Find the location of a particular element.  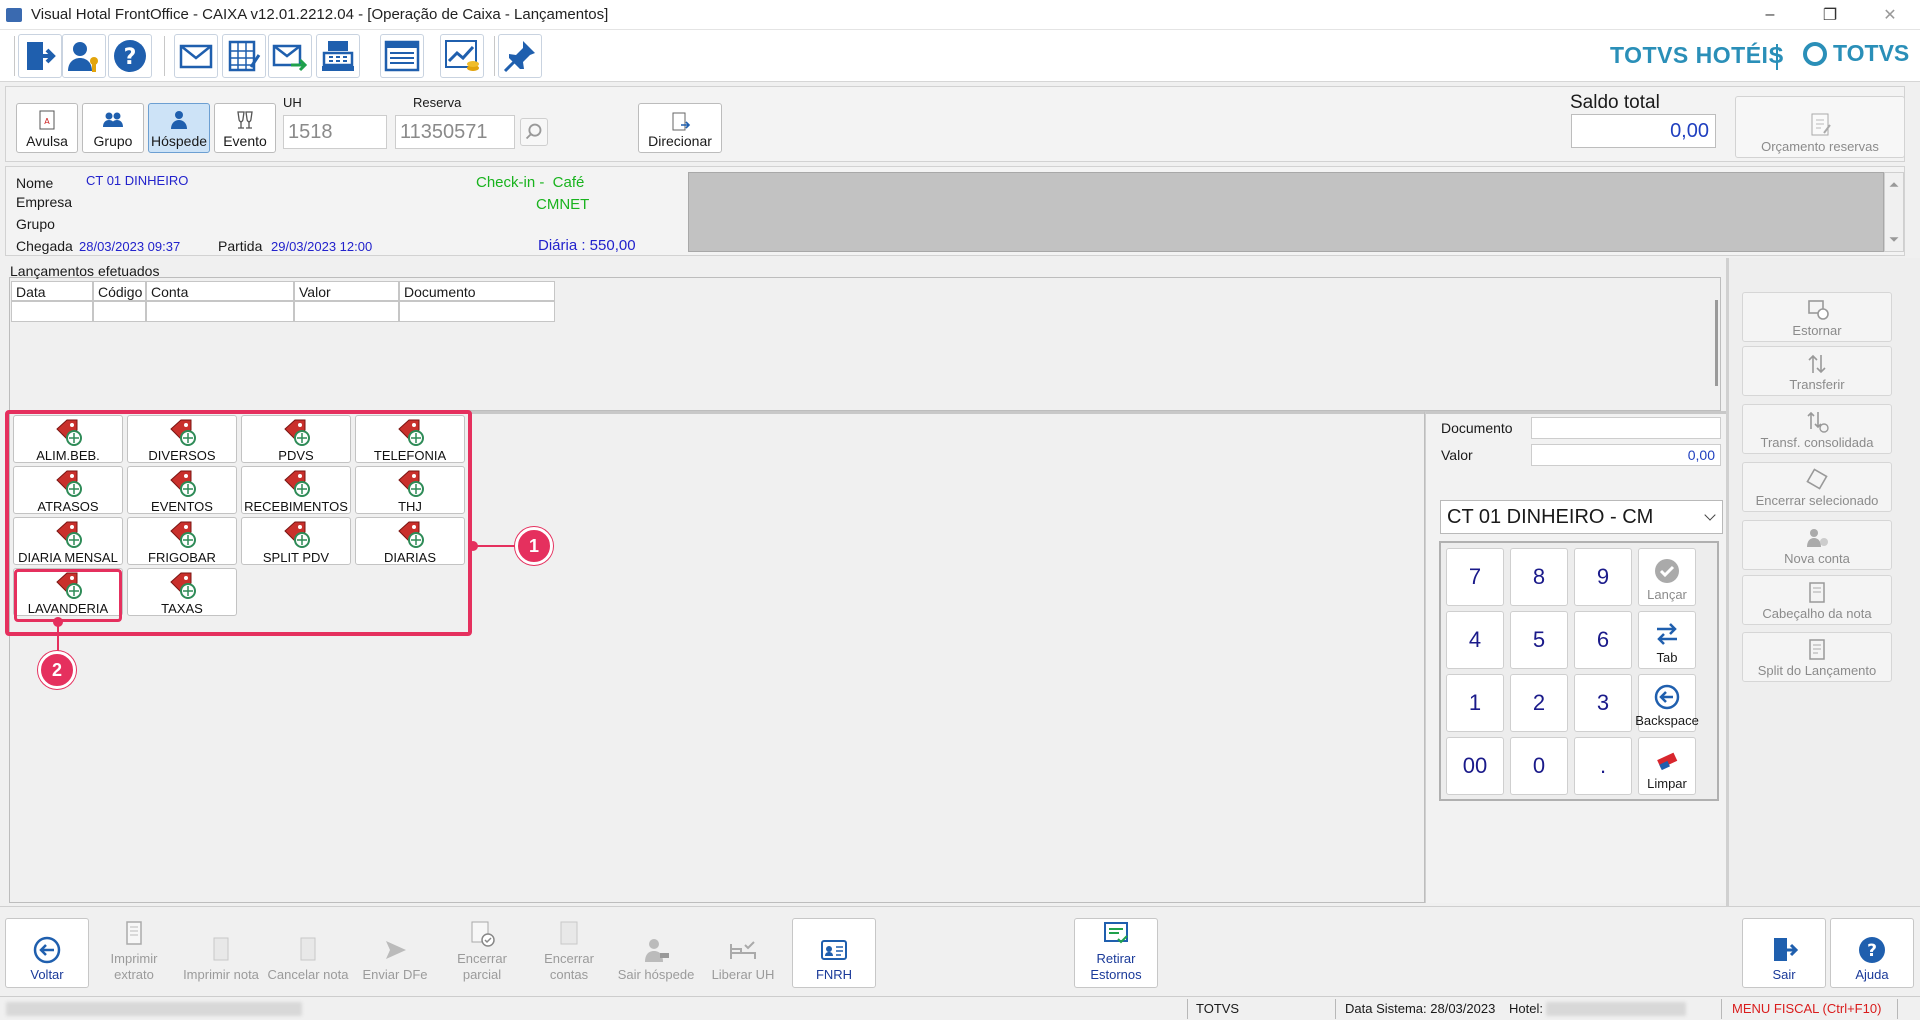

imprimir-extrato-button: Imprimir extrato is located at coordinates (134, 953).